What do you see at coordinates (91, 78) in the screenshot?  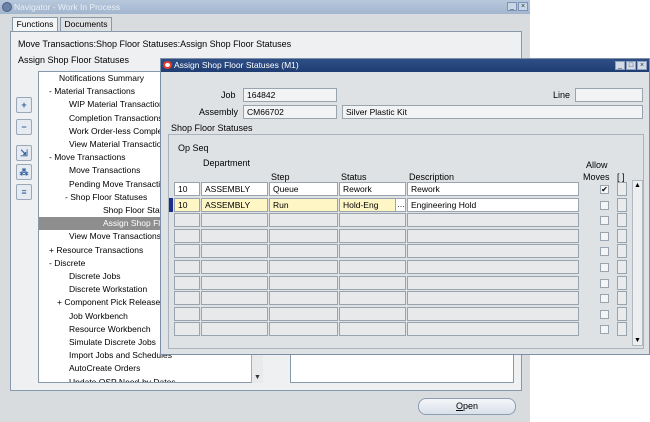 I see `tree-item: Notifications Summary` at bounding box center [91, 78].